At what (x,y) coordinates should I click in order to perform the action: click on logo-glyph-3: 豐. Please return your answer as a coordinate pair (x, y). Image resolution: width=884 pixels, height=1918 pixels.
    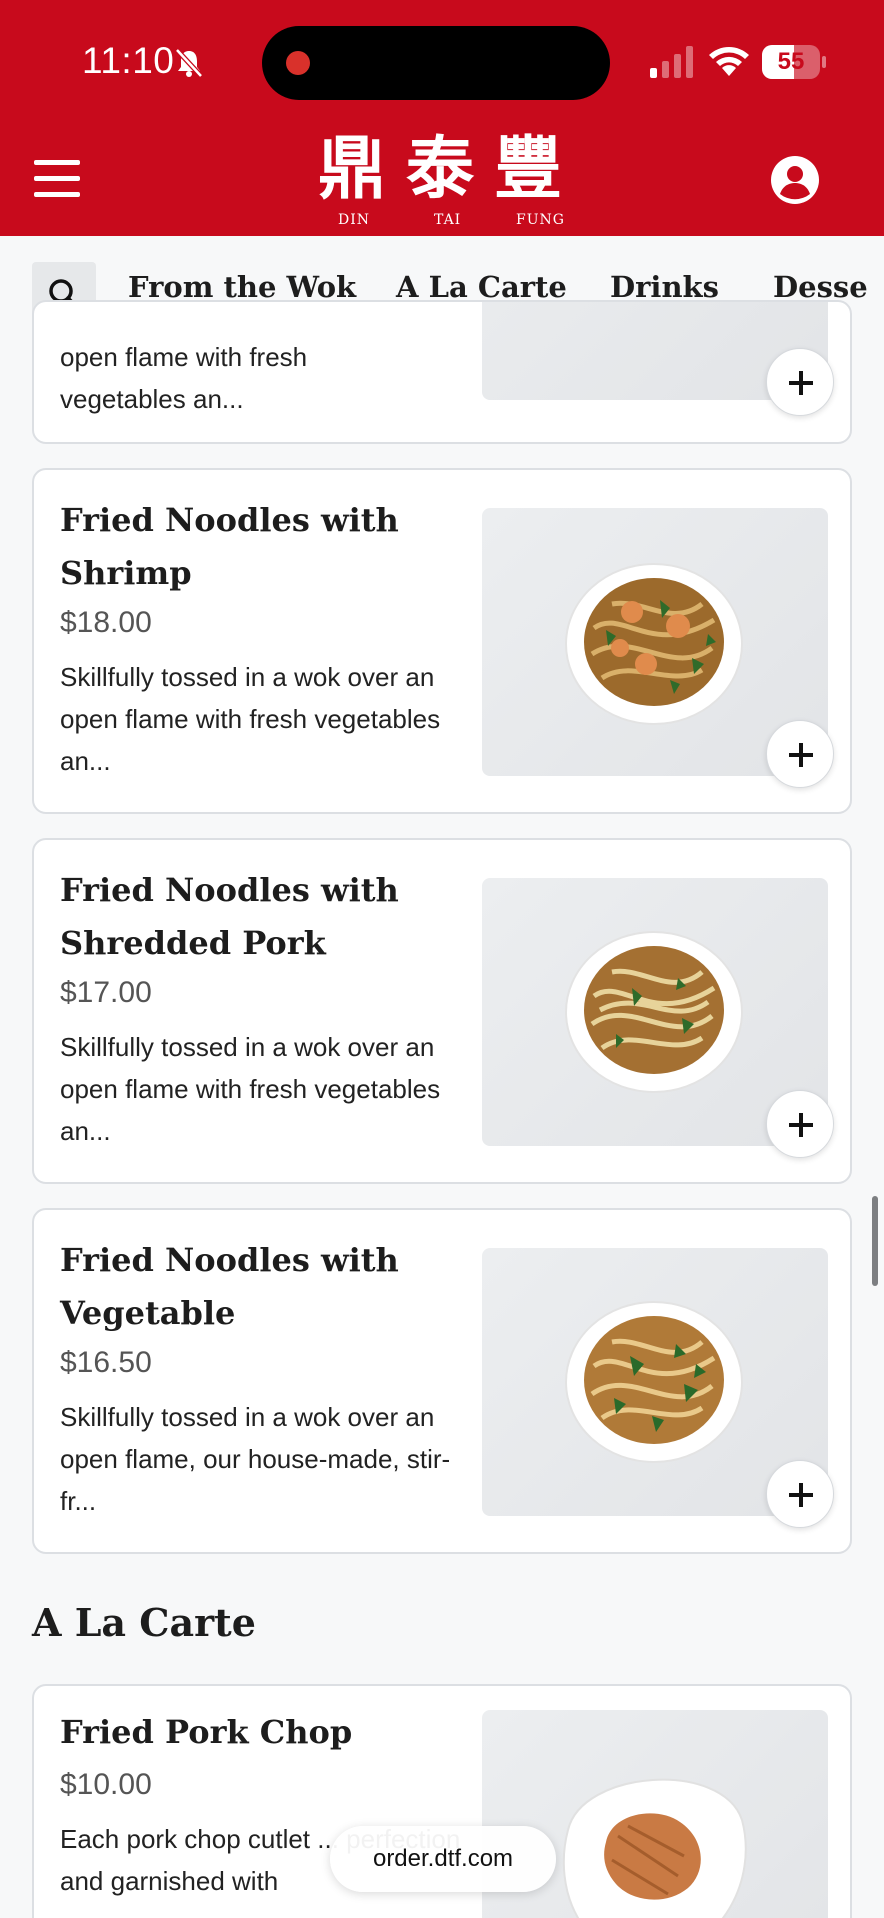
    Looking at the image, I should click on (528, 169).